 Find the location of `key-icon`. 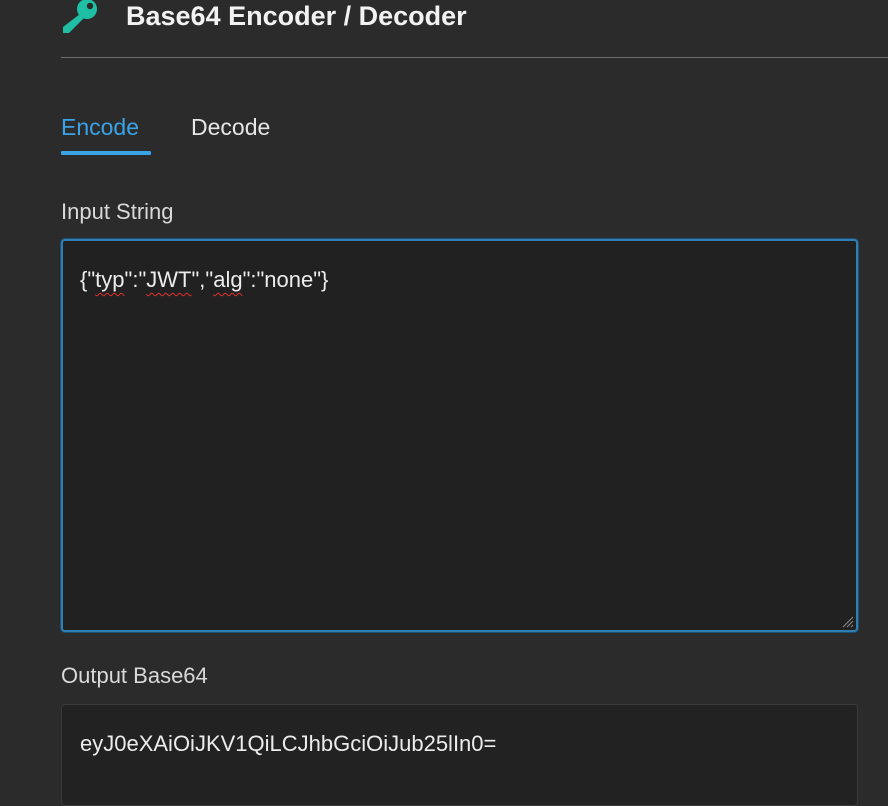

key-icon is located at coordinates (80, 16).